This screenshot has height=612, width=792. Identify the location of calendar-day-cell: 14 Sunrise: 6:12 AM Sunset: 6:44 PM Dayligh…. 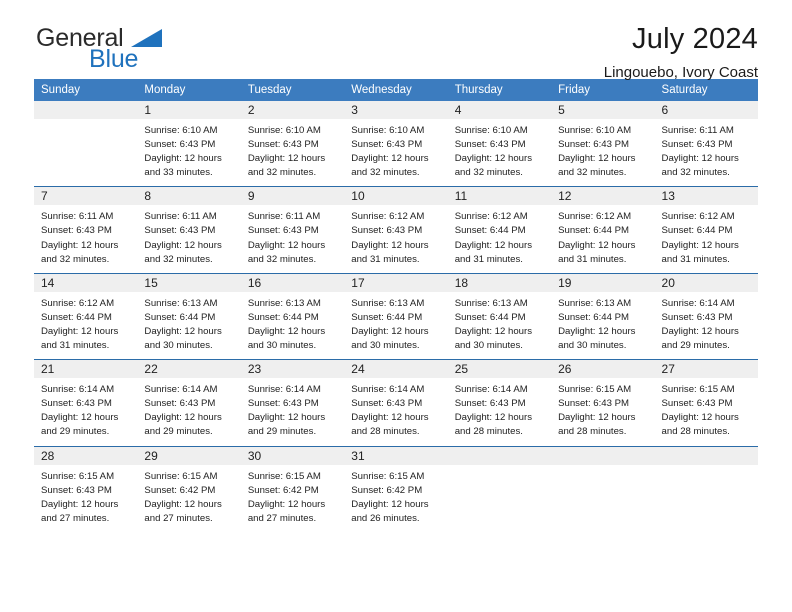
(86, 316).